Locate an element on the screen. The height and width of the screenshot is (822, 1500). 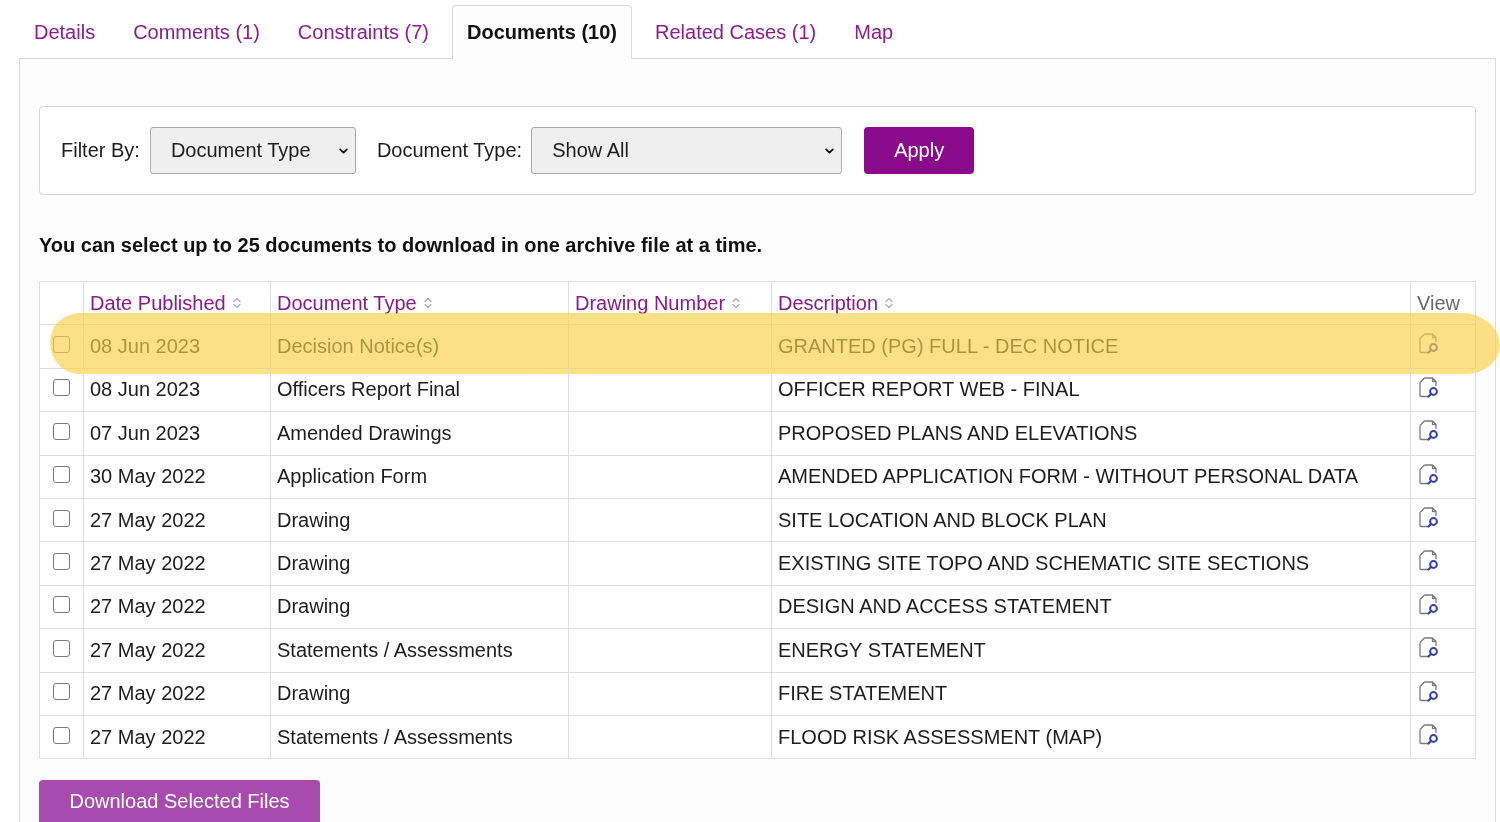
download-notice: You can select up to 25 documents to download in one archive file at a time. is located at coordinates (401, 245).